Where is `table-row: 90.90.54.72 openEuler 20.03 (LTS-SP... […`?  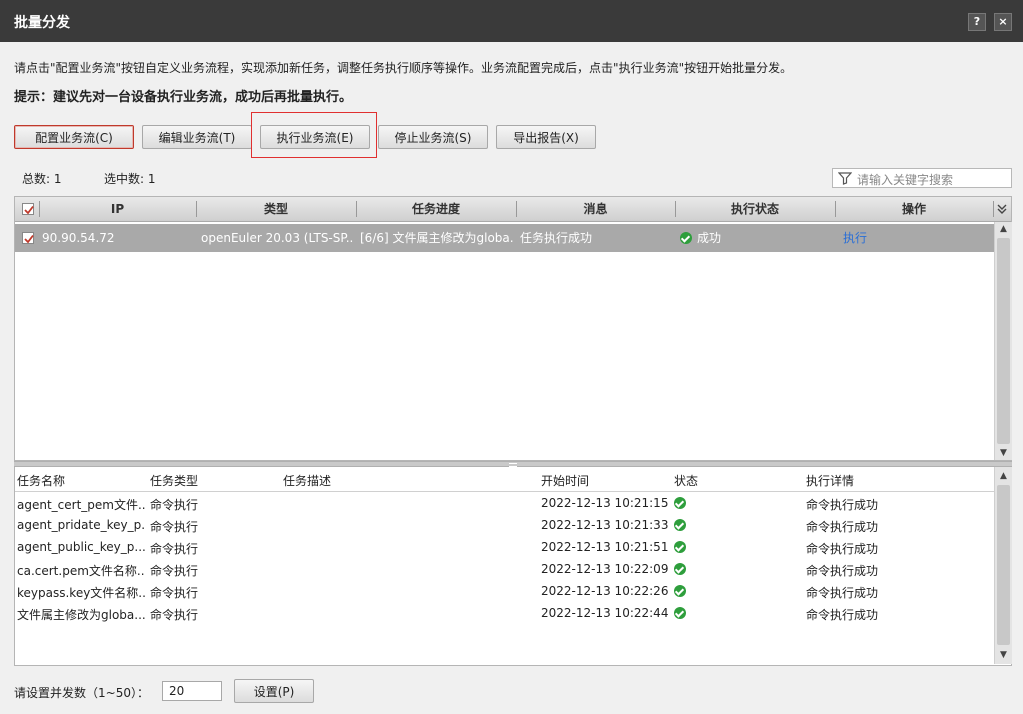 table-row: 90.90.54.72 openEuler 20.03 (LTS-SP... [… is located at coordinates (505, 238).